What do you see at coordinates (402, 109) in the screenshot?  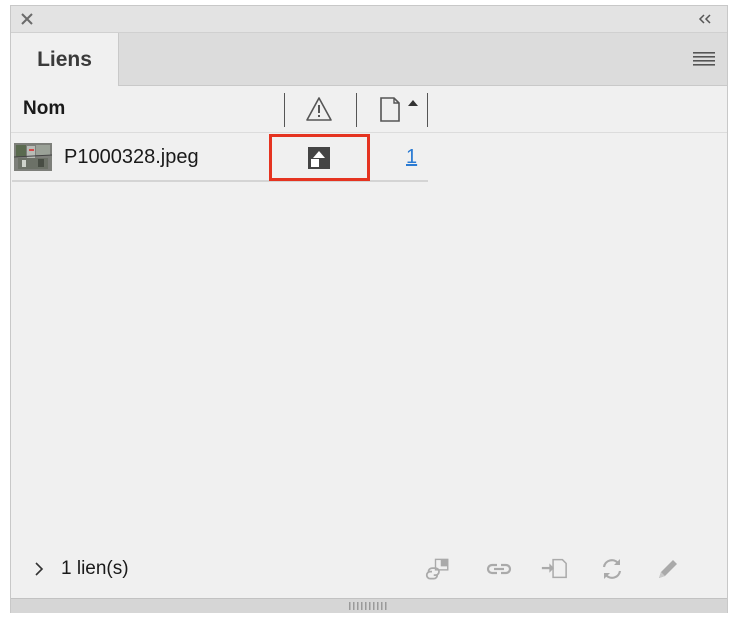 I see `page-icon` at bounding box center [402, 109].